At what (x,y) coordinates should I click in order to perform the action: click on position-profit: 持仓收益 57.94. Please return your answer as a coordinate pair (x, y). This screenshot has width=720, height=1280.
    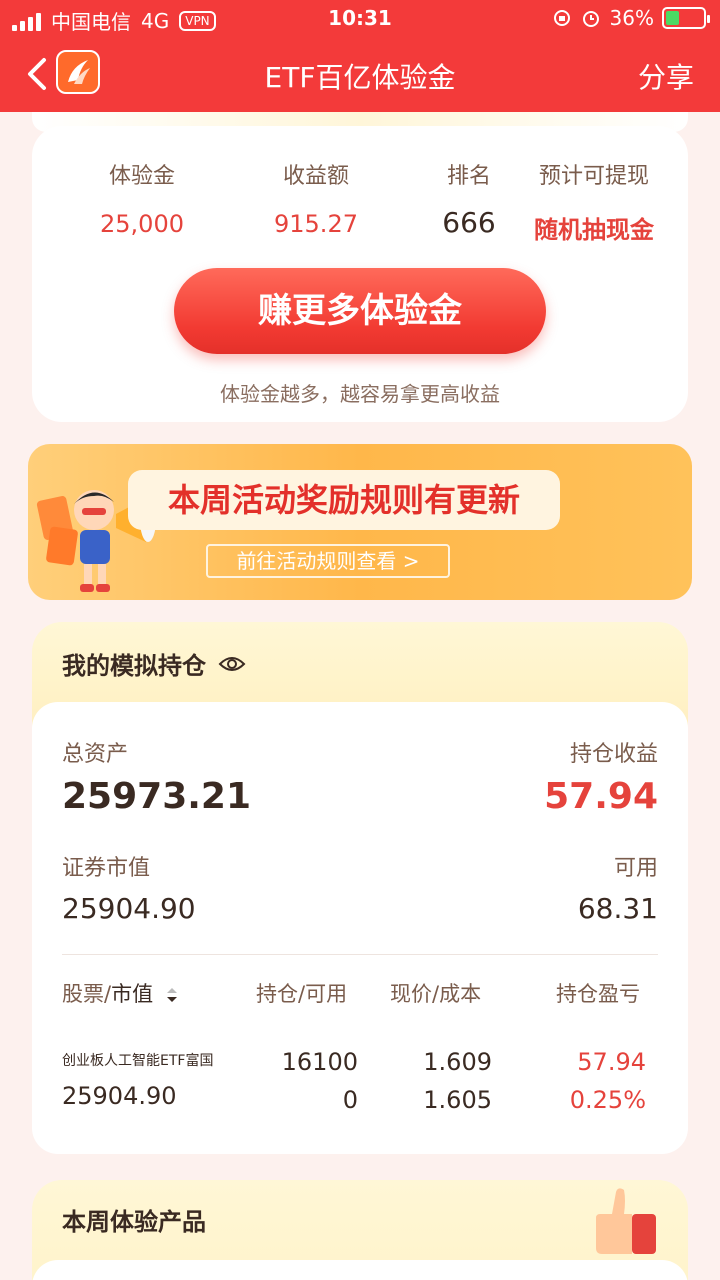
    Looking at the image, I should click on (601, 779).